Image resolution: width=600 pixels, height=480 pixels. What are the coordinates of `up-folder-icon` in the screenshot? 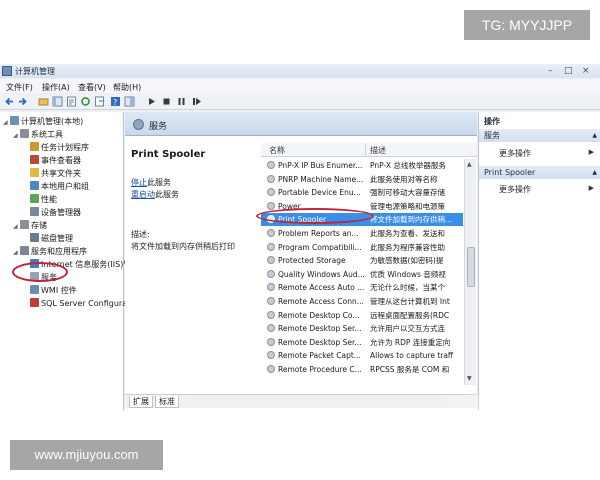 It's located at (43, 101).